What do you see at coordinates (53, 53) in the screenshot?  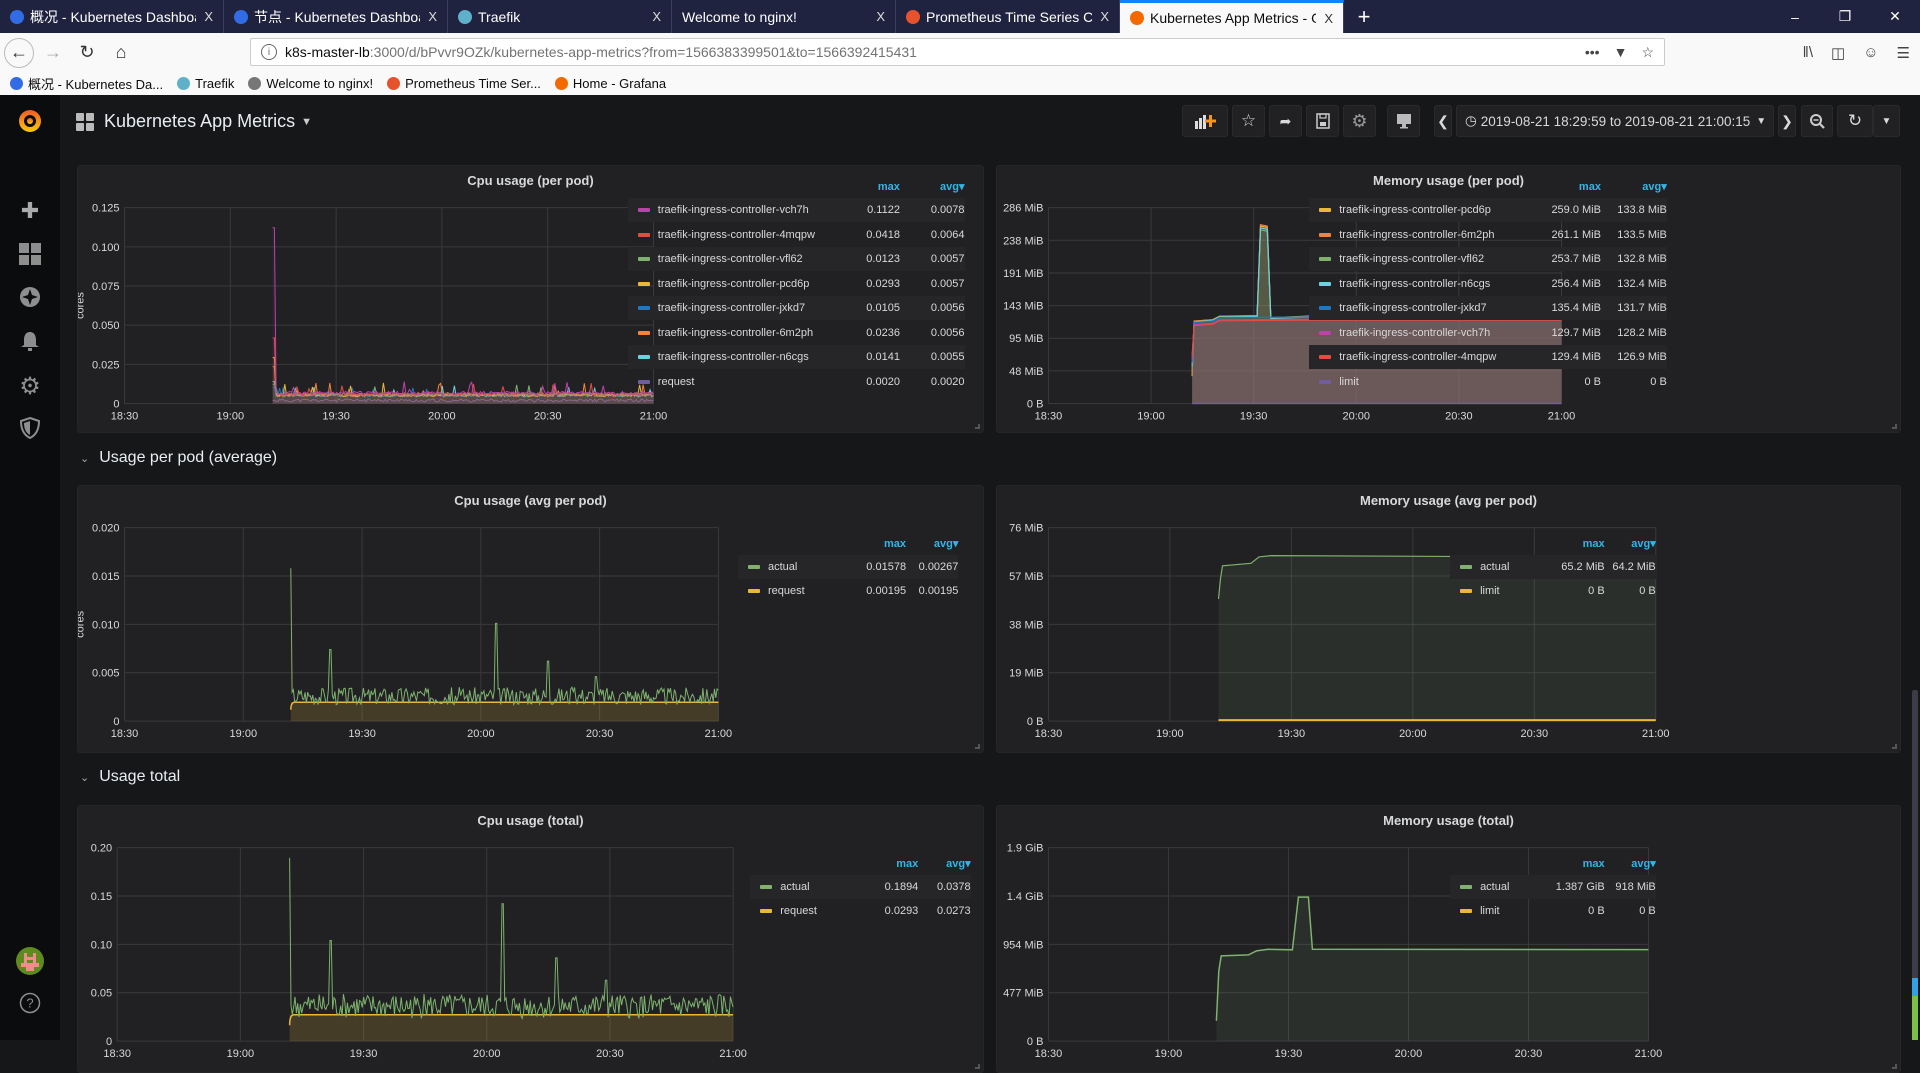 I see `forward-button: →` at bounding box center [53, 53].